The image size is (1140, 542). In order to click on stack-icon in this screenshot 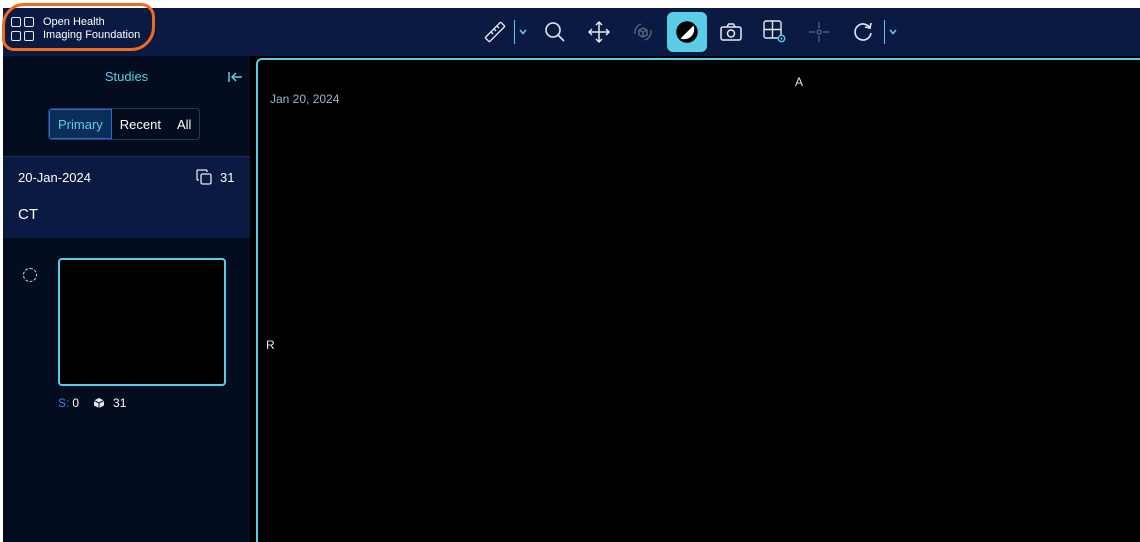, I will do `click(204, 177)`.